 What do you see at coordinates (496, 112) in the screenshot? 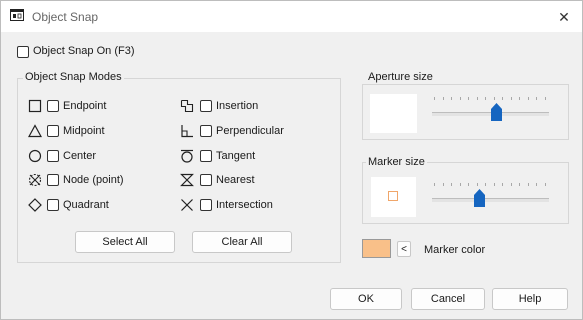
I see `aperture-slider-thumb` at bounding box center [496, 112].